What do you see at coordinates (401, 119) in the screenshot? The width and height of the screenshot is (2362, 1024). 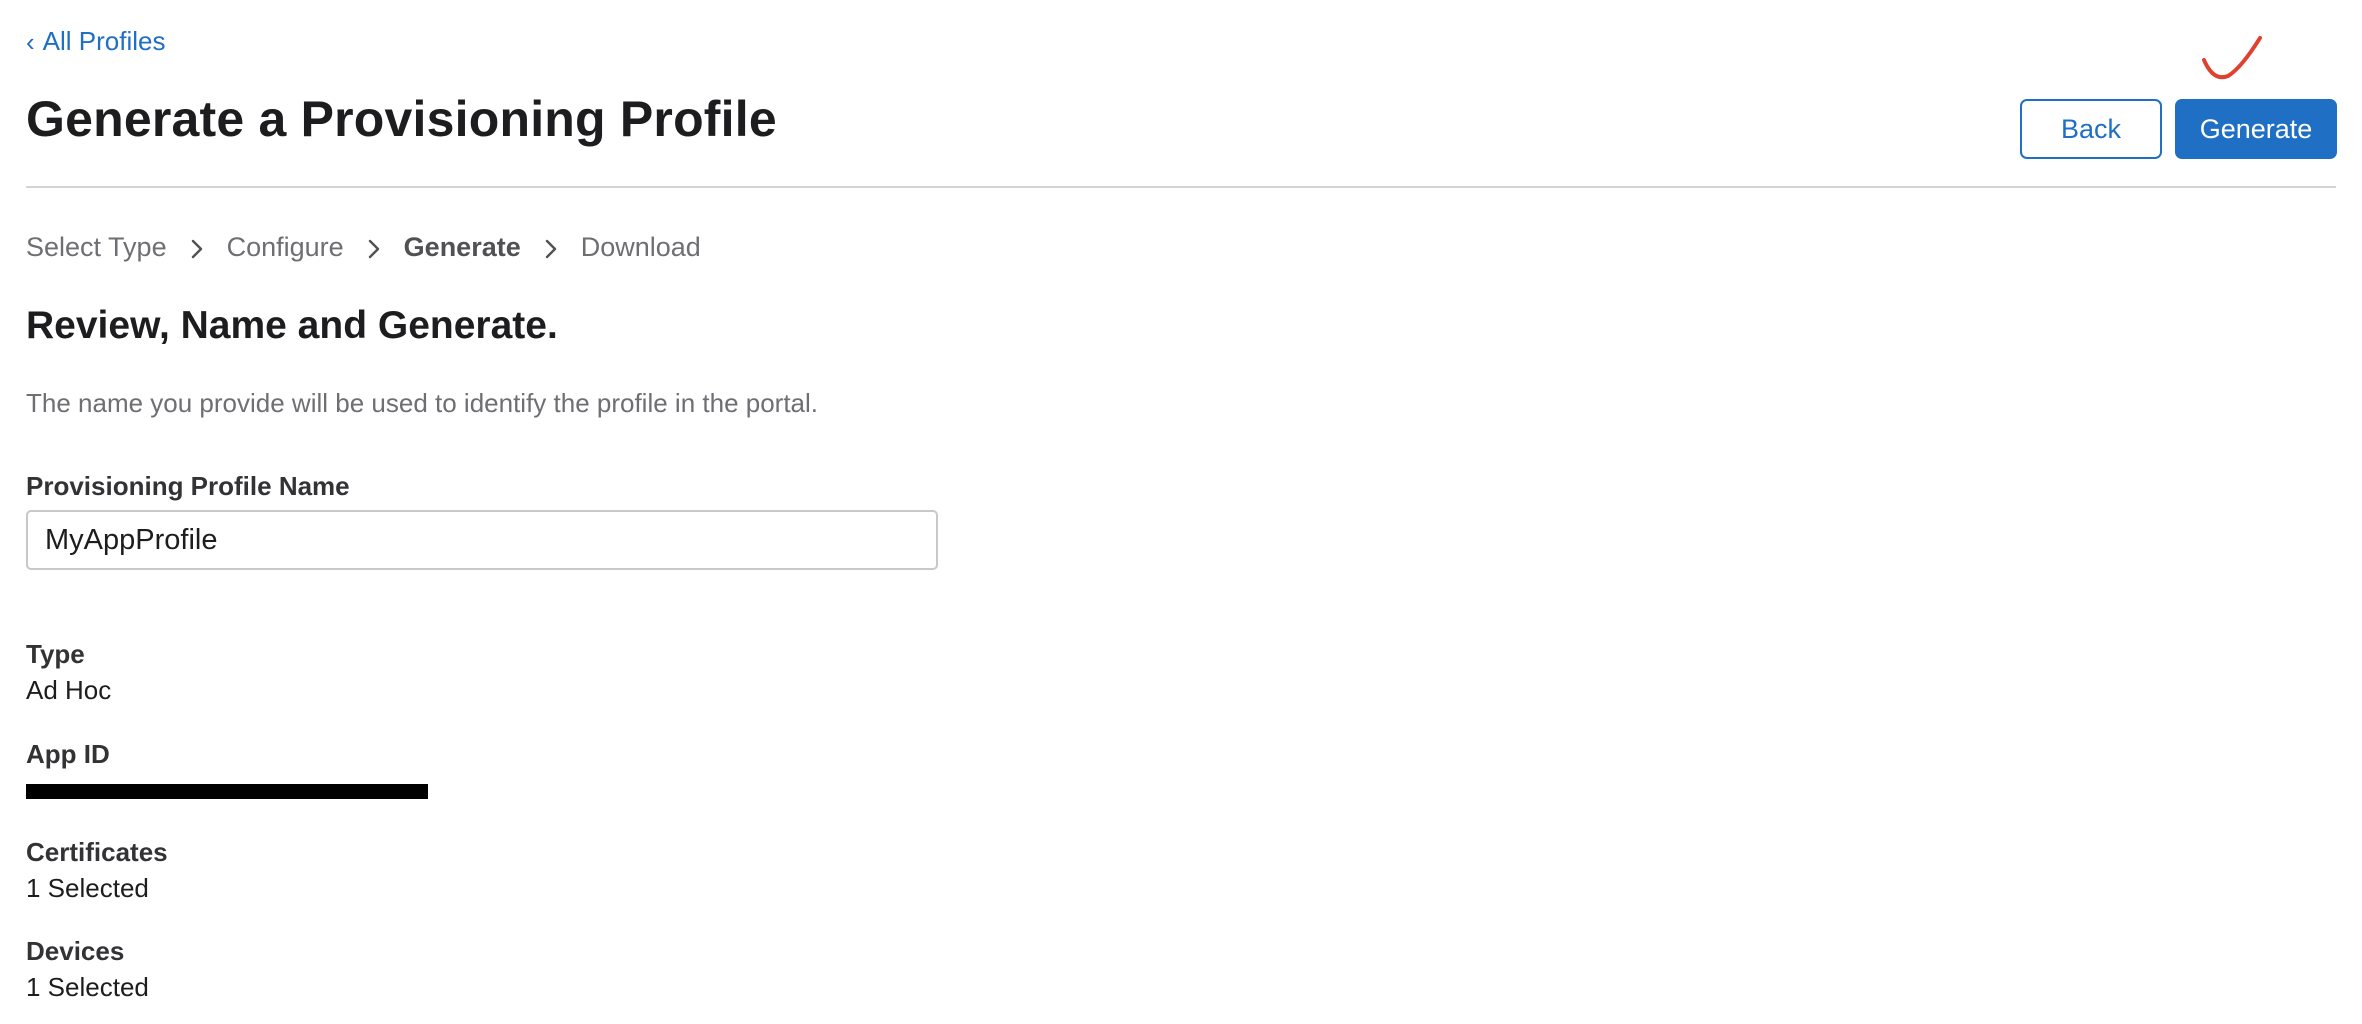 I see `page-title: Generate a Provisioning Profile` at bounding box center [401, 119].